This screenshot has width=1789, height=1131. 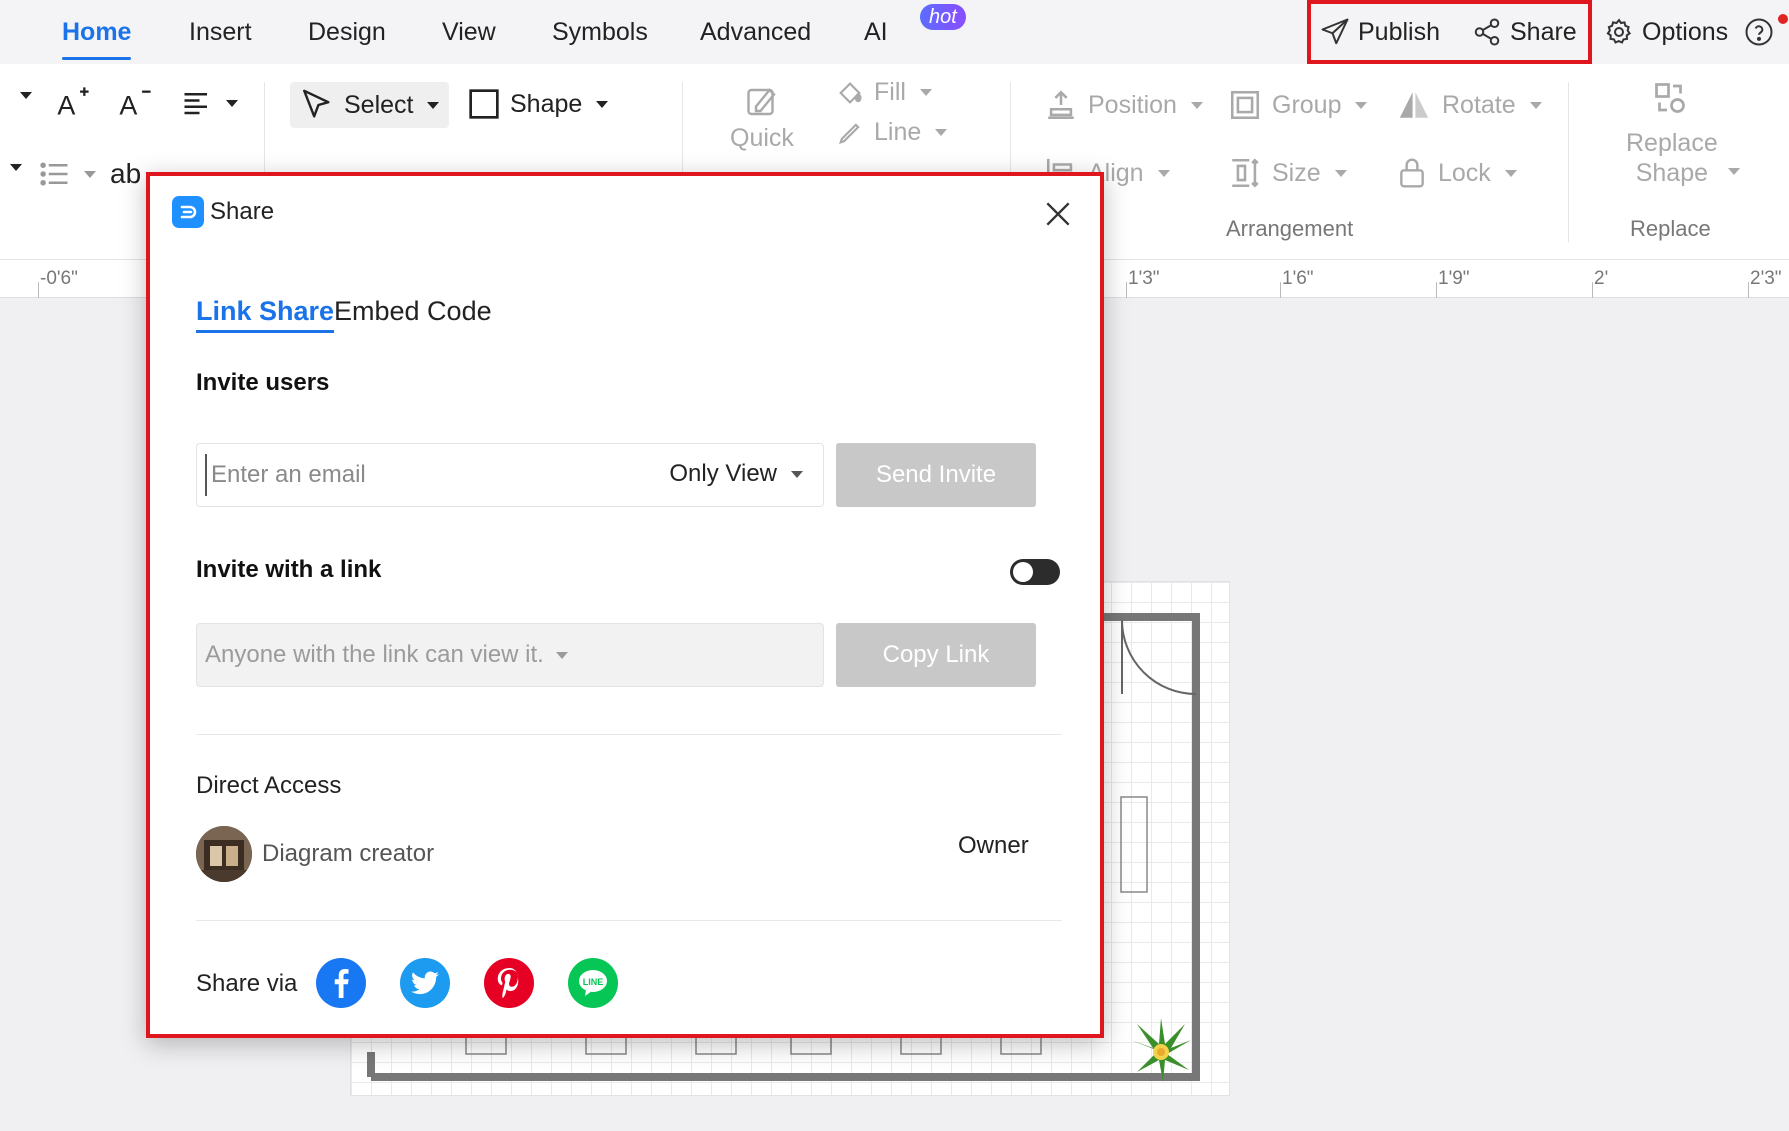 What do you see at coordinates (1568, 162) in the screenshot?
I see `ribbon-separator` at bounding box center [1568, 162].